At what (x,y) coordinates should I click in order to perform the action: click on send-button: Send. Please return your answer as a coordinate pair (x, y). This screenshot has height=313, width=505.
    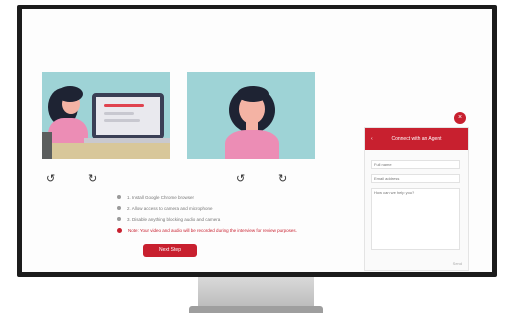
    Looking at the image, I should click on (457, 263).